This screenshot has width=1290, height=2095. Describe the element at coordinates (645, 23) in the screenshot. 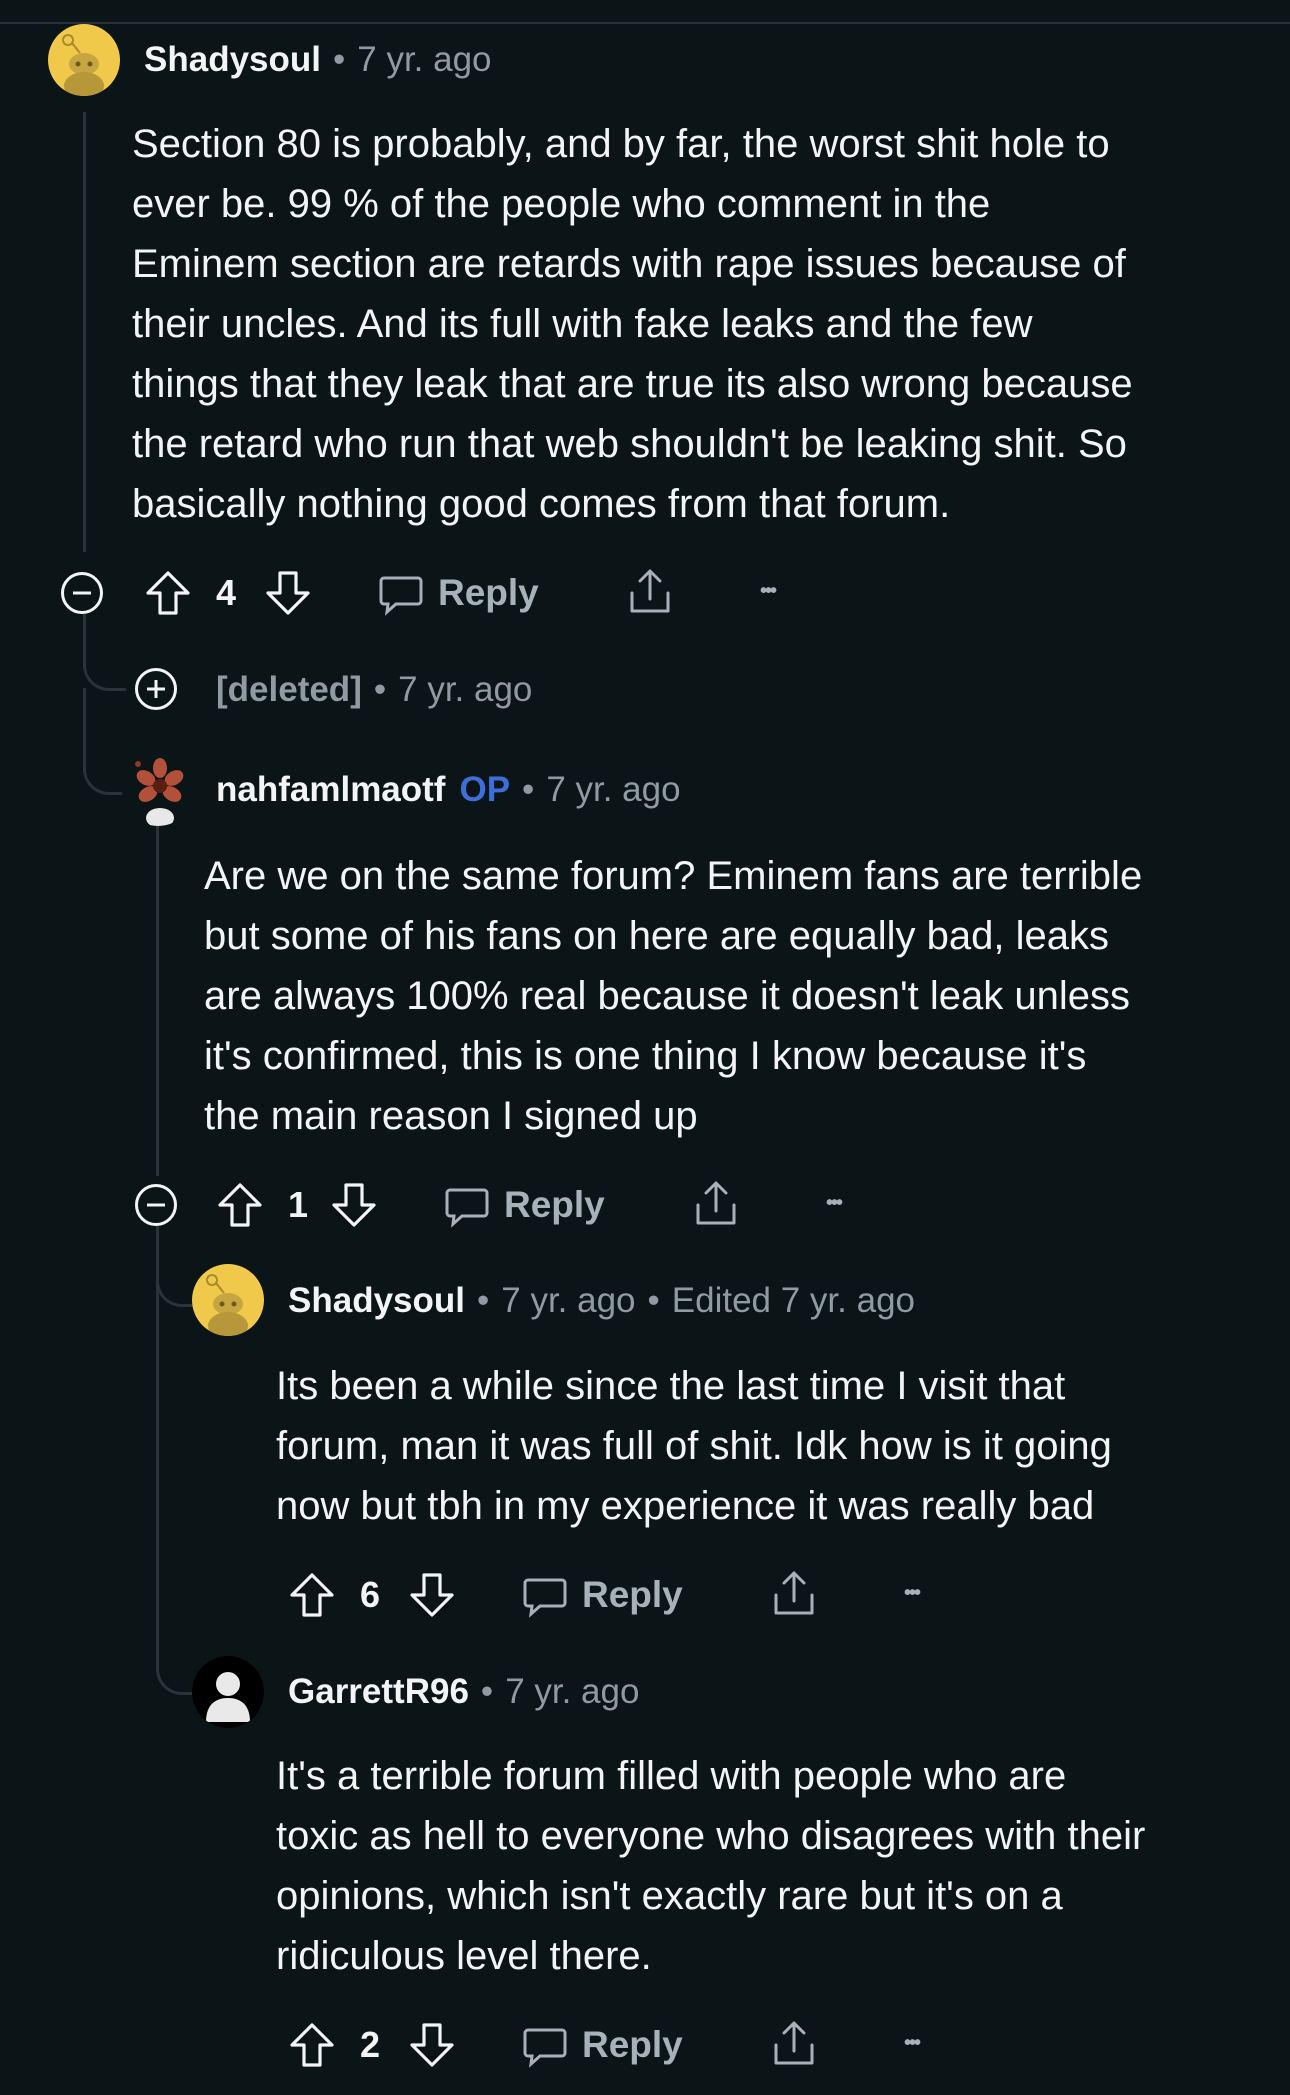

I see `top-divider` at that location.